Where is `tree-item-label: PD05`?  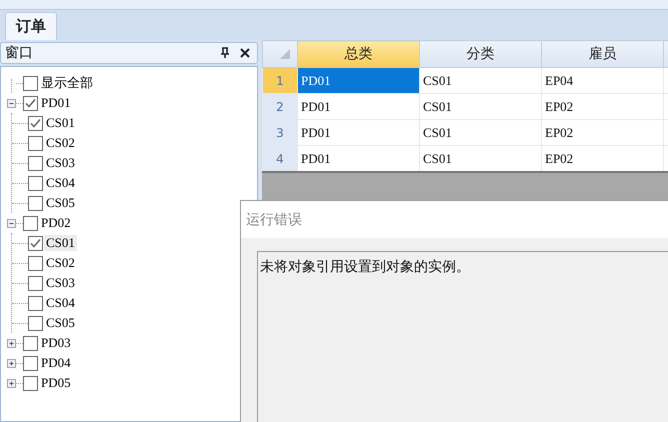 tree-item-label: PD05 is located at coordinates (56, 383).